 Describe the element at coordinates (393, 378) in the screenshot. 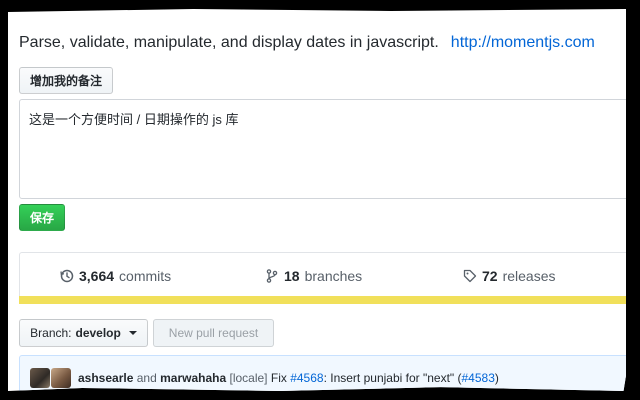

I see `commit-message-text: : Insert punjabi for "next" (` at that location.